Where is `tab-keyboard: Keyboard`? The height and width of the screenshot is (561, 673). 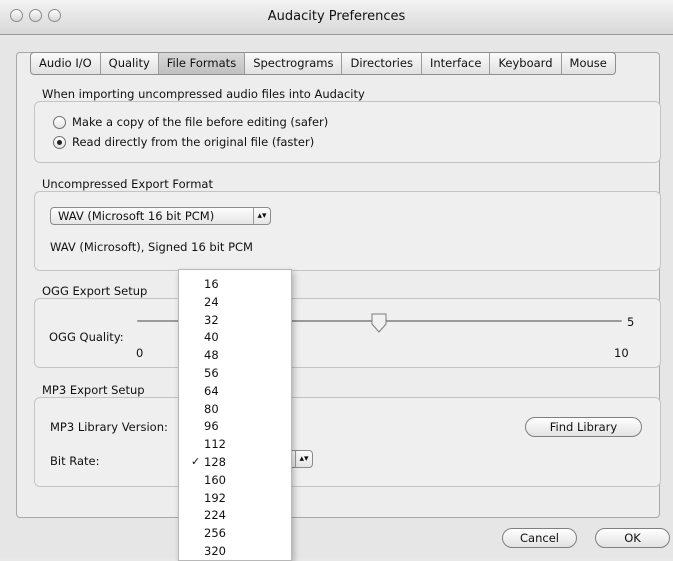
tab-keyboard: Keyboard is located at coordinates (526, 63).